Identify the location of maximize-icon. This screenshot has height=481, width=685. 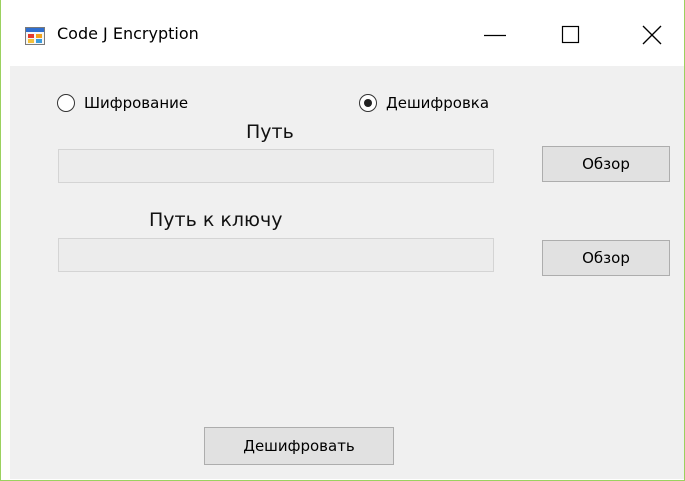
(570, 34).